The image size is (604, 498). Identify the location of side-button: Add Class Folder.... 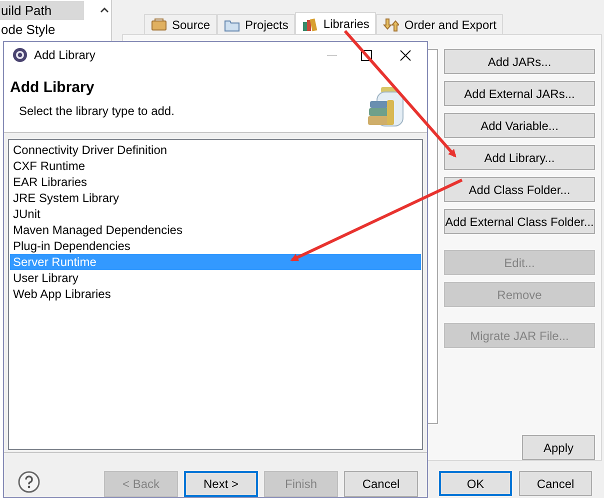
(519, 189).